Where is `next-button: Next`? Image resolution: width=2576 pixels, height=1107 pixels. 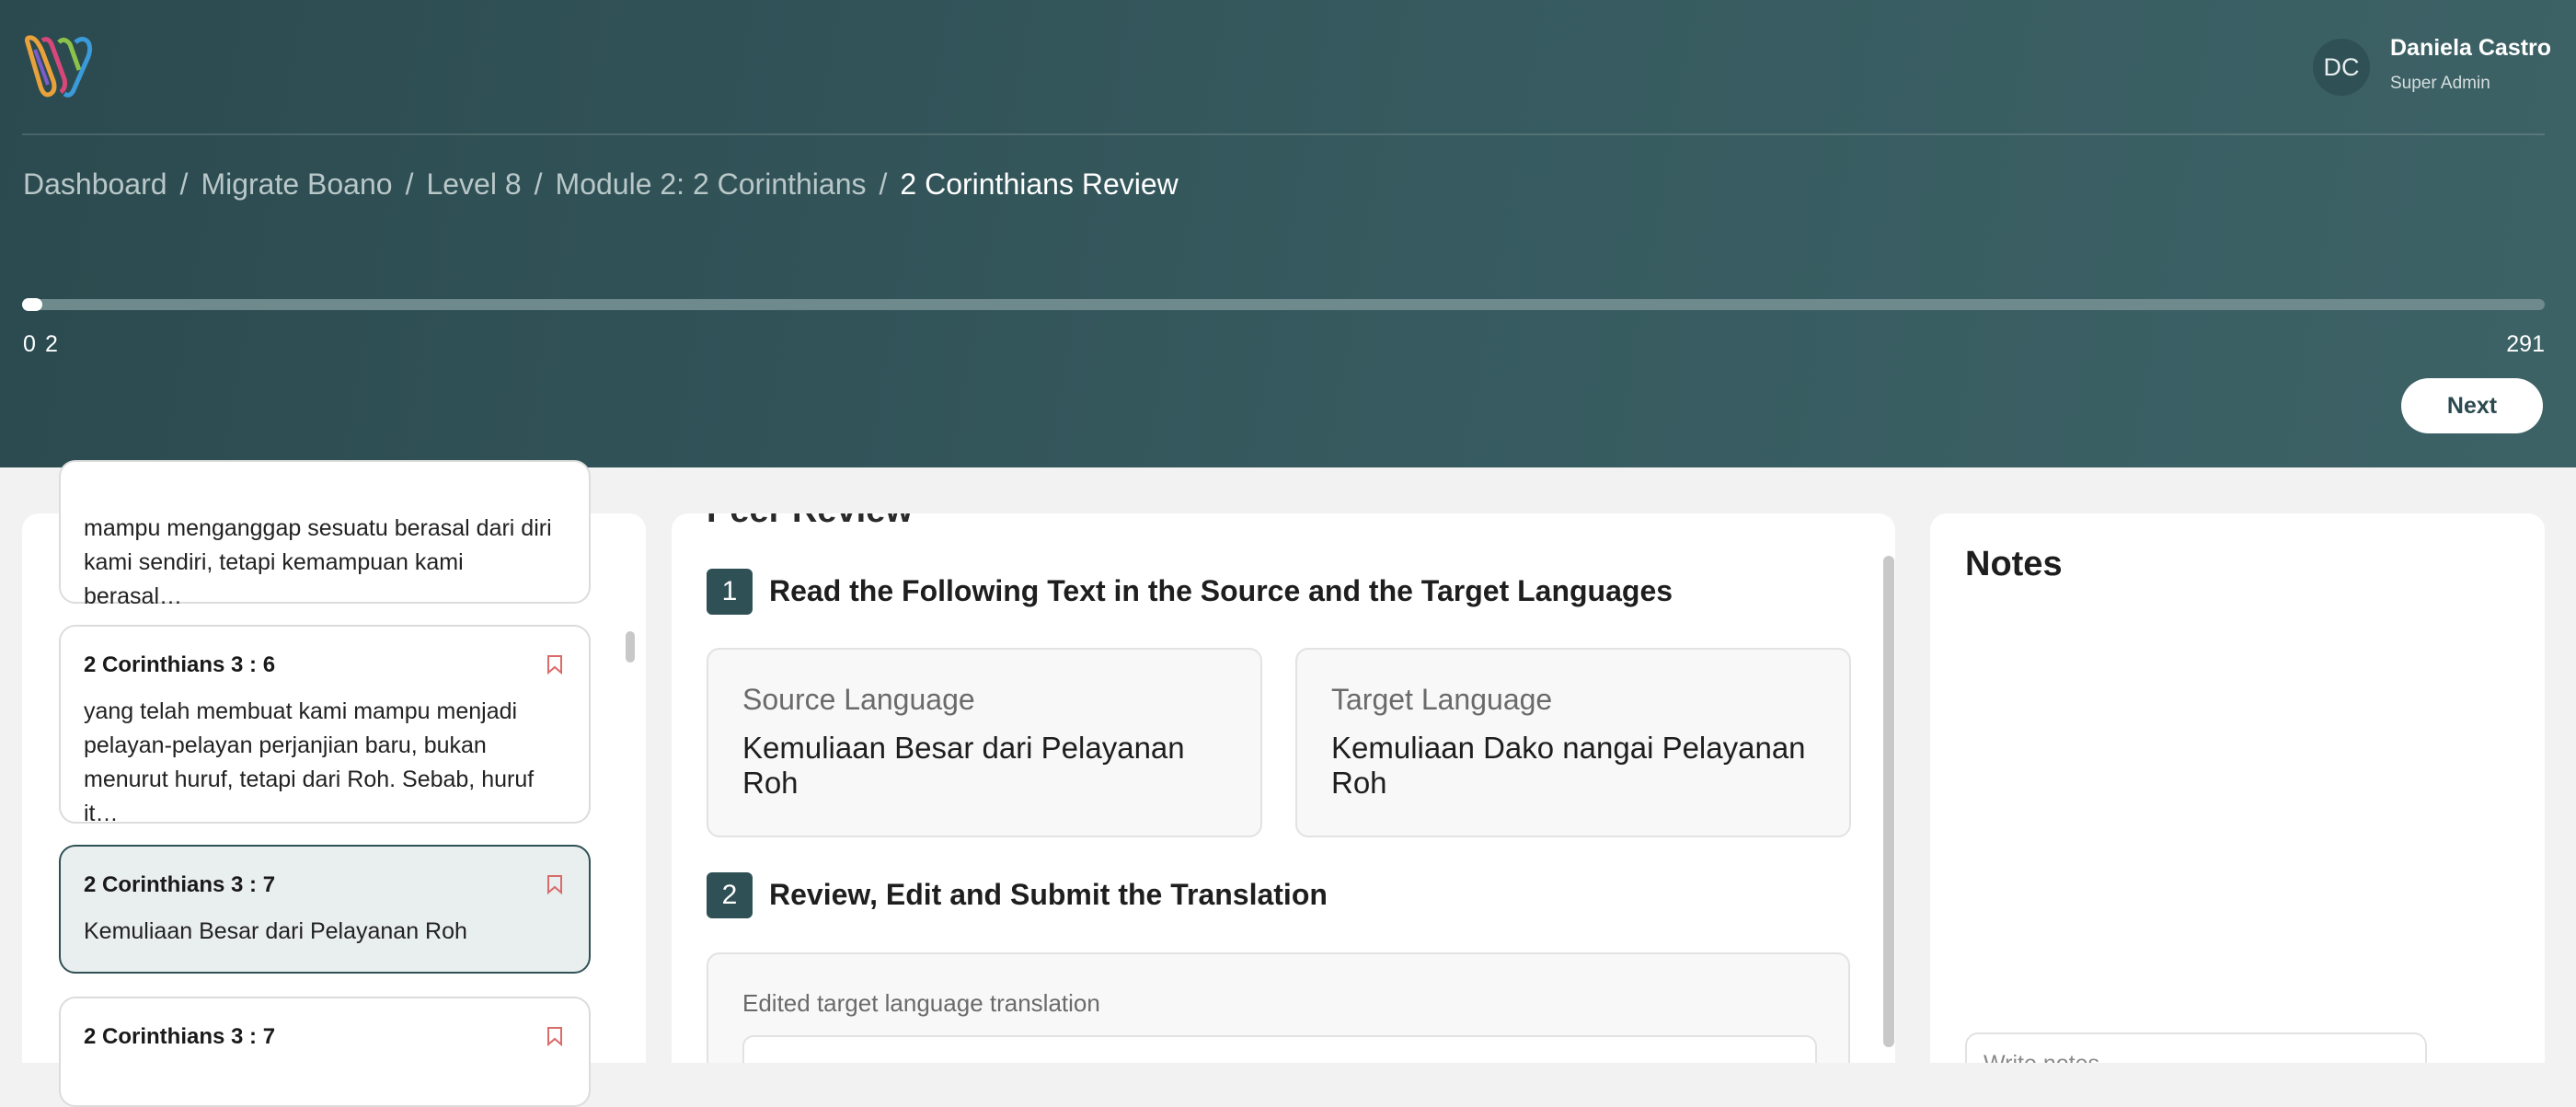
next-button: Next is located at coordinates (2472, 405).